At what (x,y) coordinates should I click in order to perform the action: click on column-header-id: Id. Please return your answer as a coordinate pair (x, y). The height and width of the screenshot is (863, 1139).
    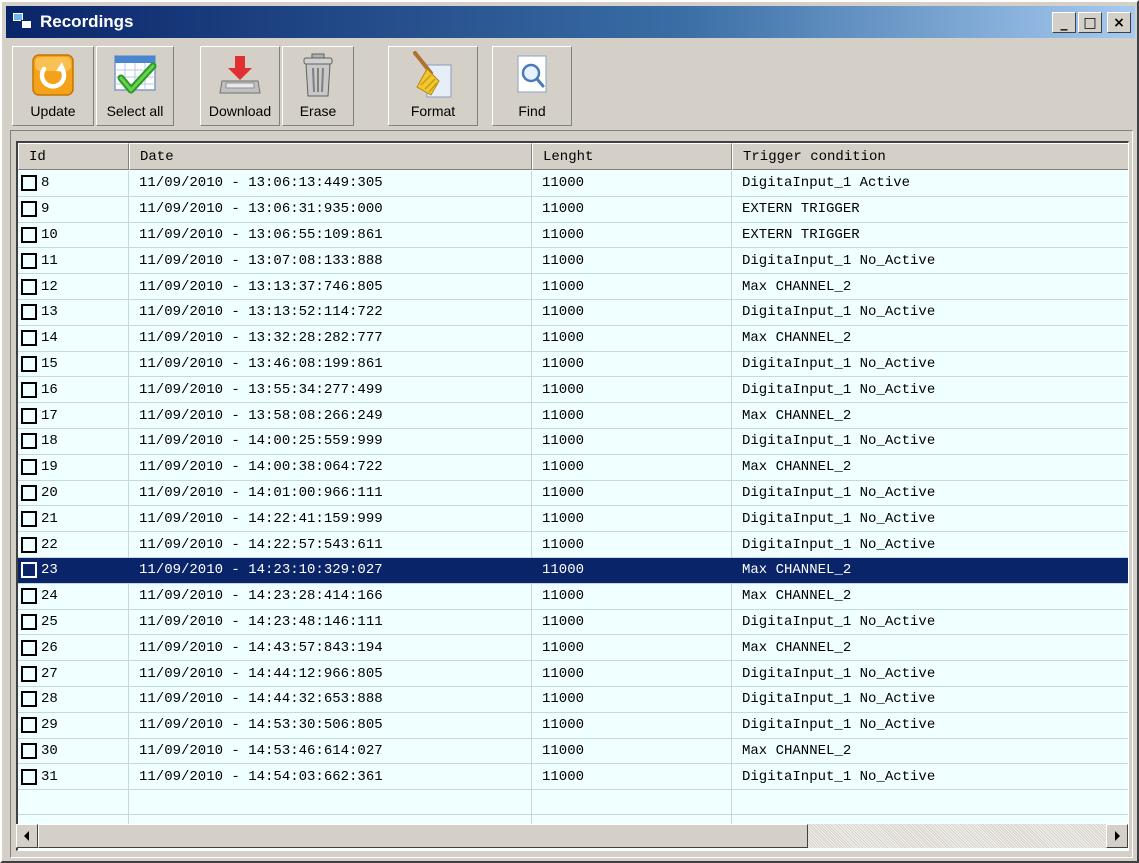
    Looking at the image, I should click on (73, 156).